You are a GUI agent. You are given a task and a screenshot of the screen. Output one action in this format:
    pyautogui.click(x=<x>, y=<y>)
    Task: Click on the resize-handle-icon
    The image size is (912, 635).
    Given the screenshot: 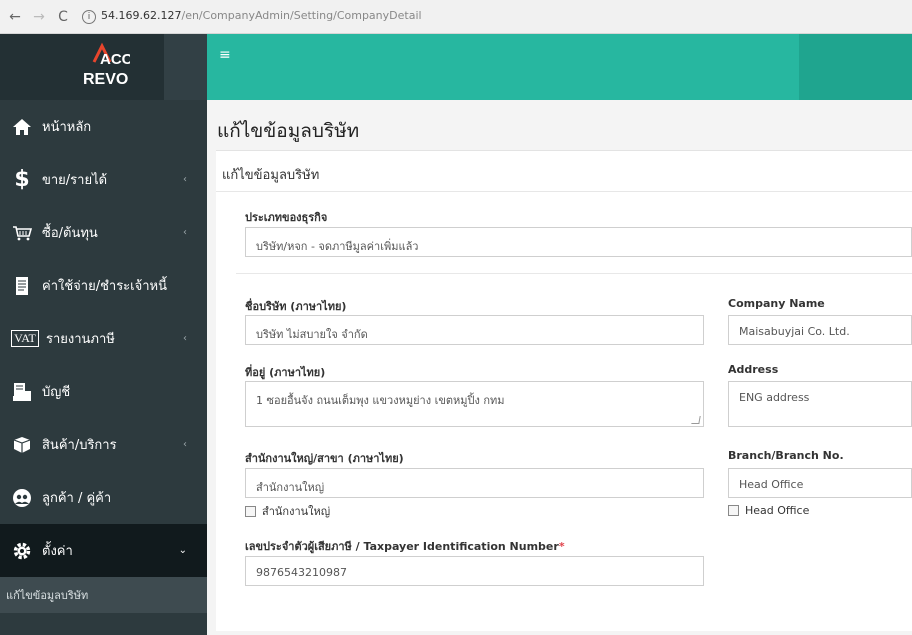 What is the action you would take?
    pyautogui.click(x=696, y=420)
    